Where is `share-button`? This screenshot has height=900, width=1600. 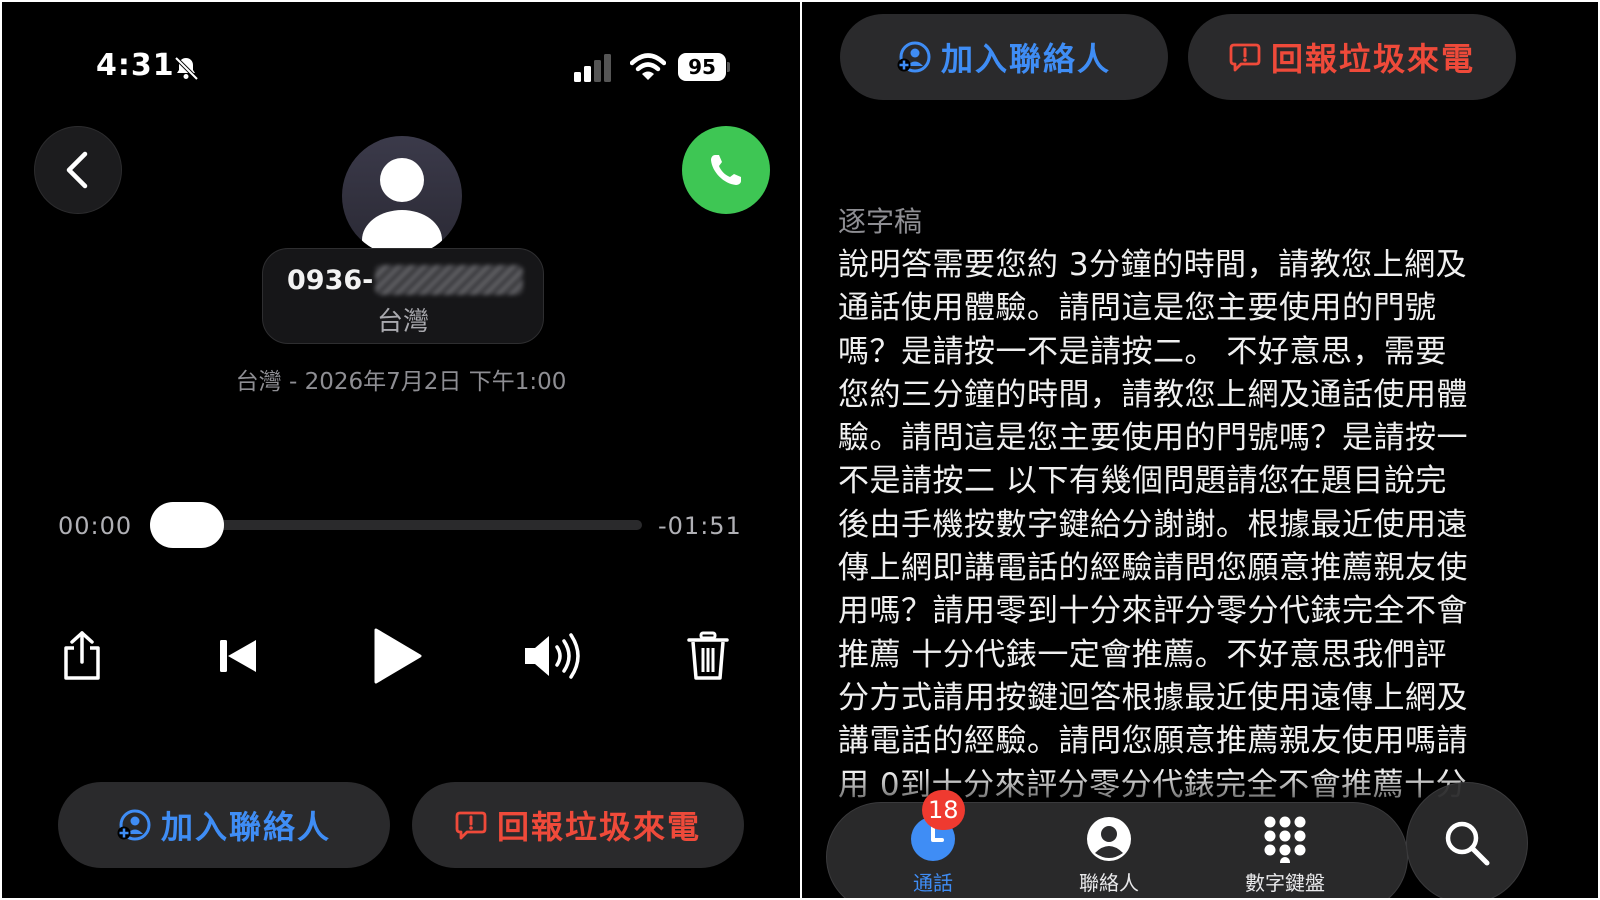 share-button is located at coordinates (82, 656).